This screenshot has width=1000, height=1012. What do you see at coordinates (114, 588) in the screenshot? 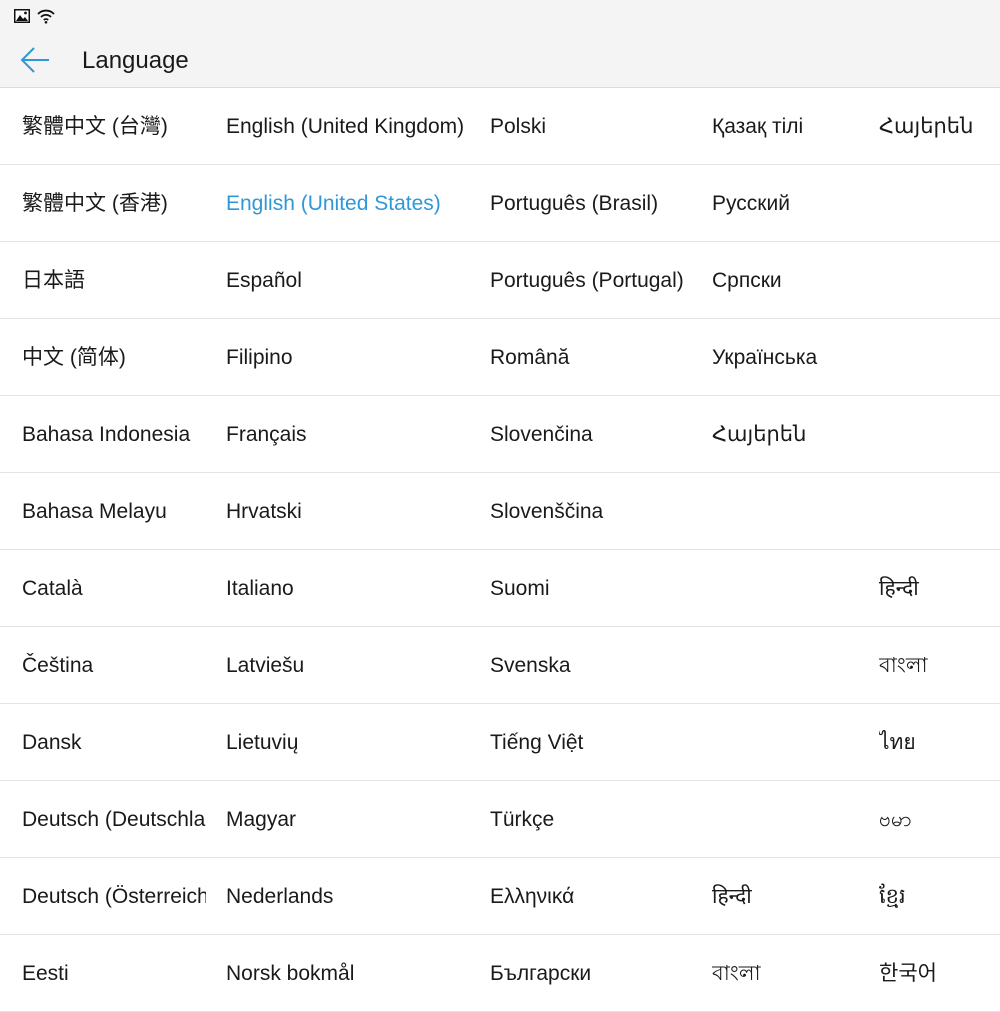
I see `language-option: Català` at bounding box center [114, 588].